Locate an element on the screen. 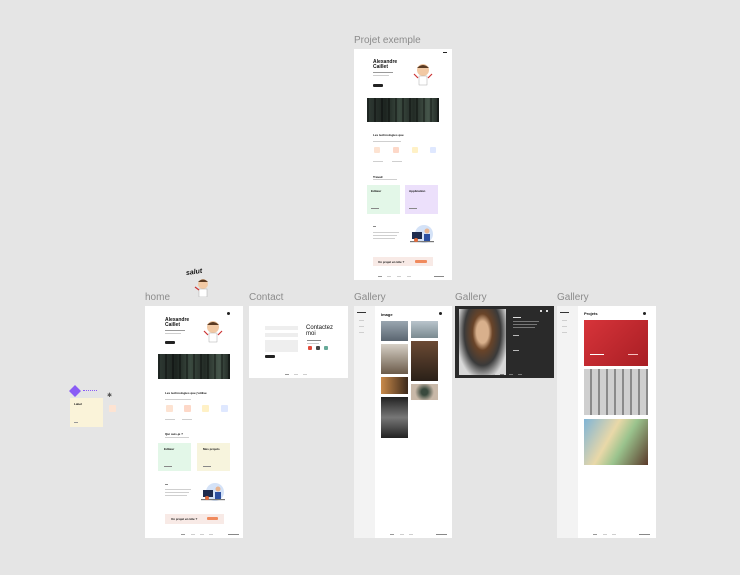 The width and height of the screenshot is (740, 575). workspace-illustration is located at coordinates (422, 234).